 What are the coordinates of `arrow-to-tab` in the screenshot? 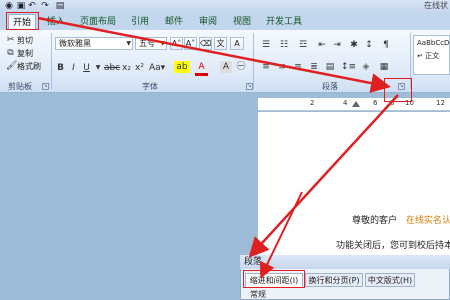 It's located at (281, 235).